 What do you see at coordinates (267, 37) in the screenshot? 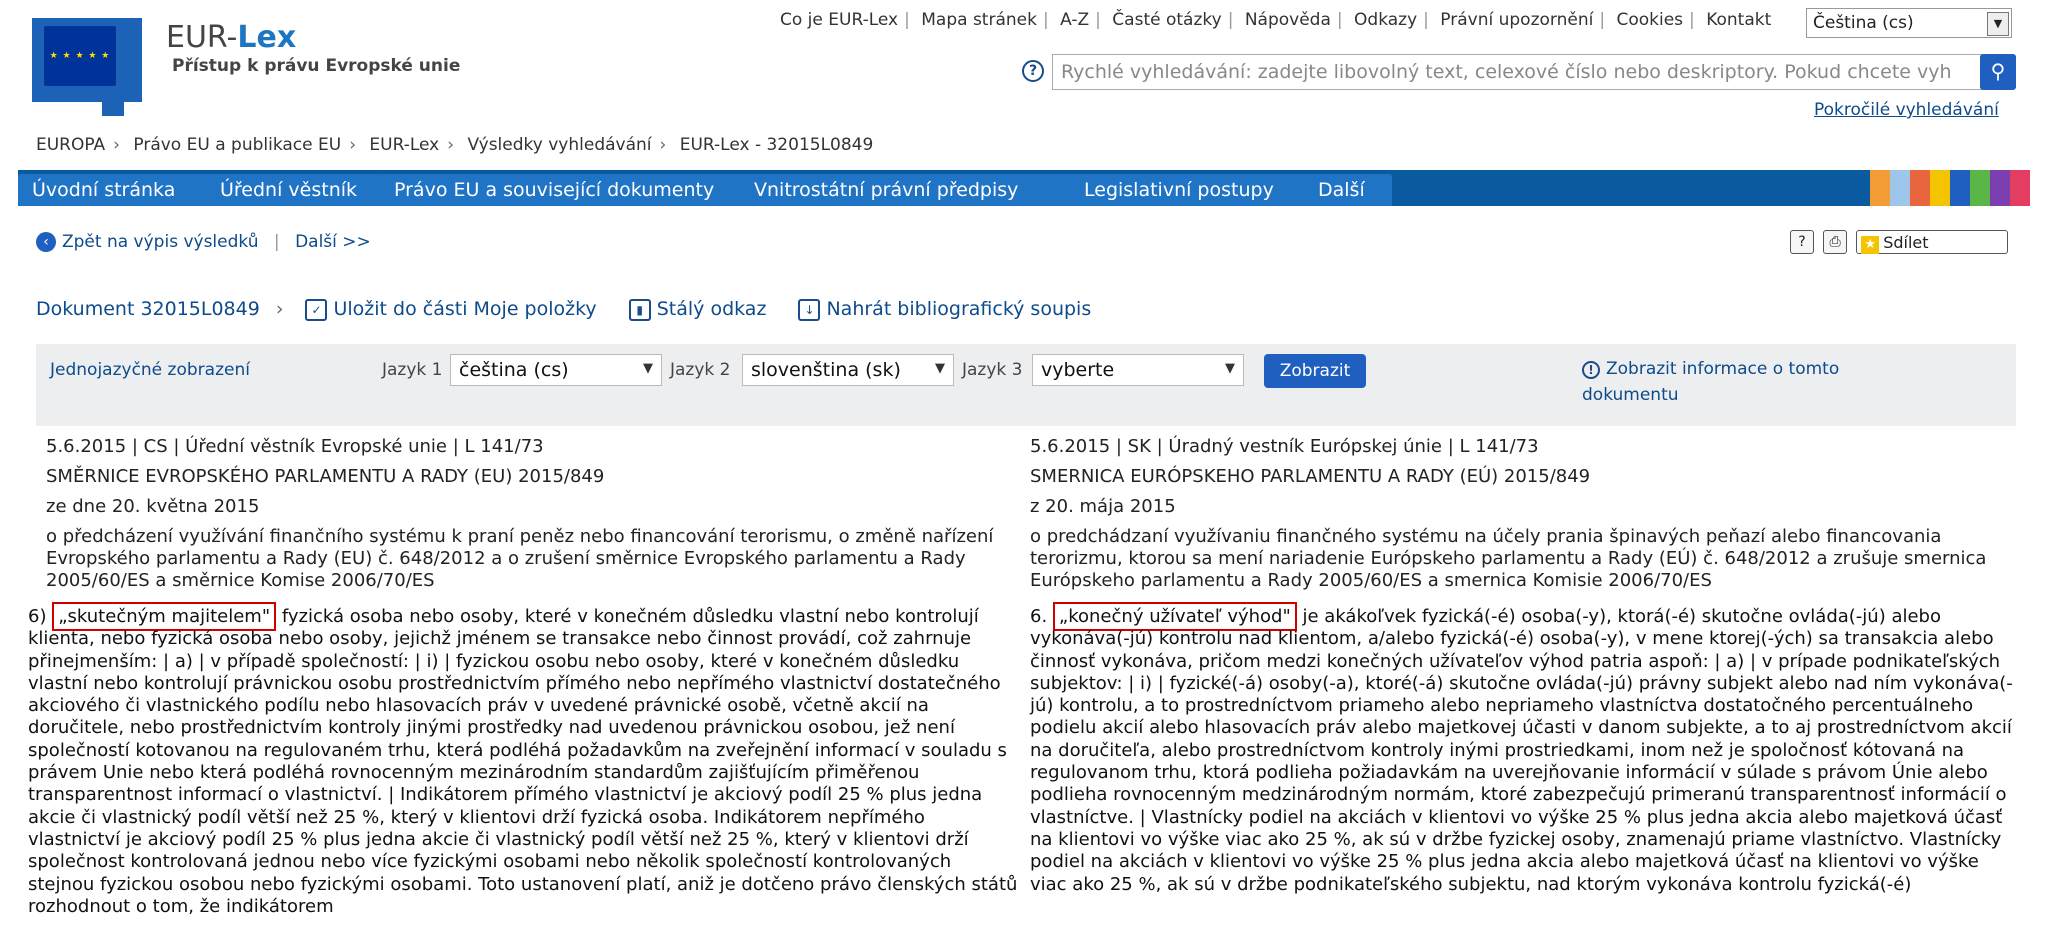
I see `brand-lex: Lex` at bounding box center [267, 37].